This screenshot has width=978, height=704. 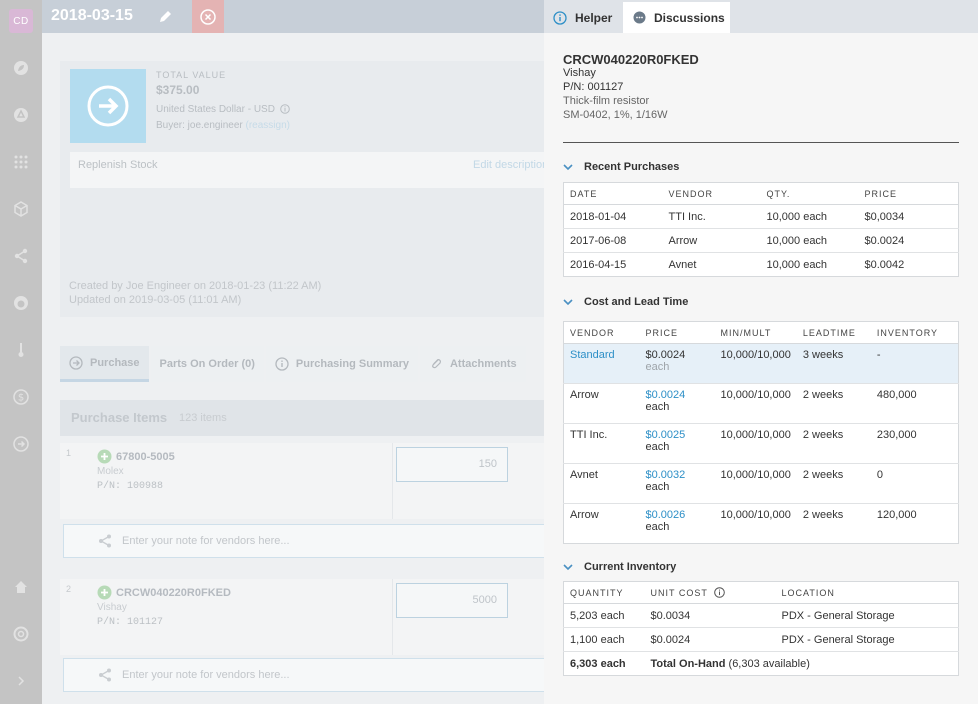 What do you see at coordinates (69, 453) in the screenshot?
I see `item-number: 1` at bounding box center [69, 453].